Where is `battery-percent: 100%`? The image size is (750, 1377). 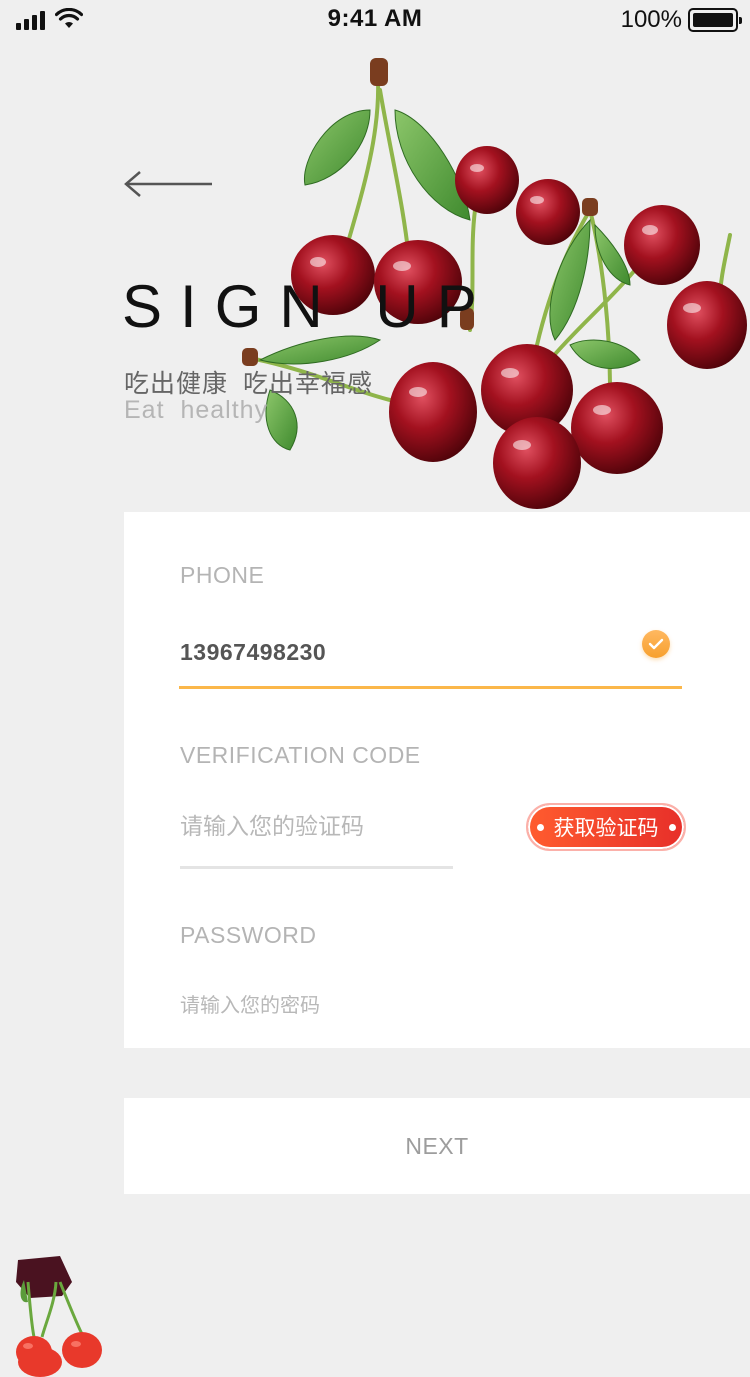
battery-percent: 100% is located at coordinates (651, 19).